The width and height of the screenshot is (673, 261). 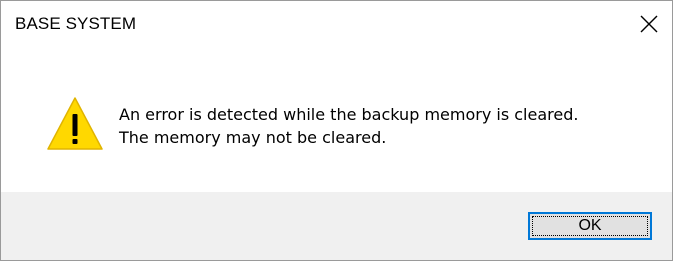 I want to click on ok-button: OK, so click(x=590, y=226).